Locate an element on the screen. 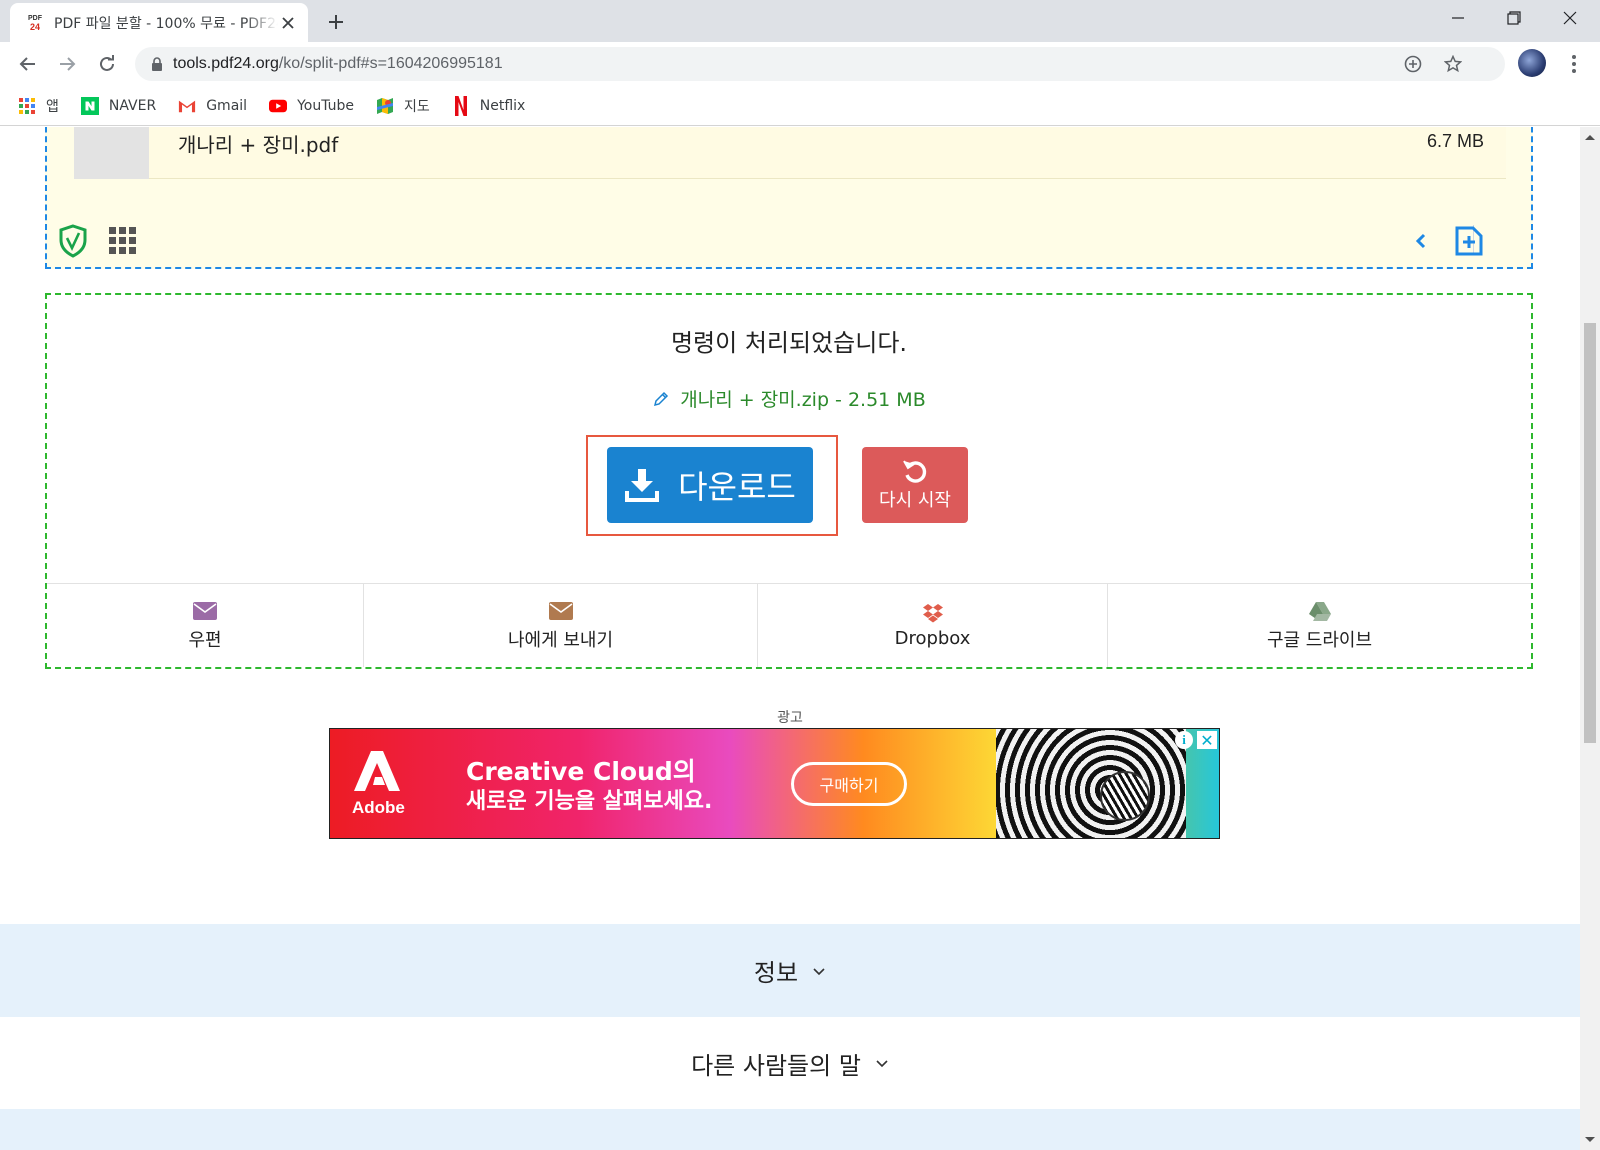 The width and height of the screenshot is (1600, 1150). file-size: 6.7 MB is located at coordinates (1455, 141).